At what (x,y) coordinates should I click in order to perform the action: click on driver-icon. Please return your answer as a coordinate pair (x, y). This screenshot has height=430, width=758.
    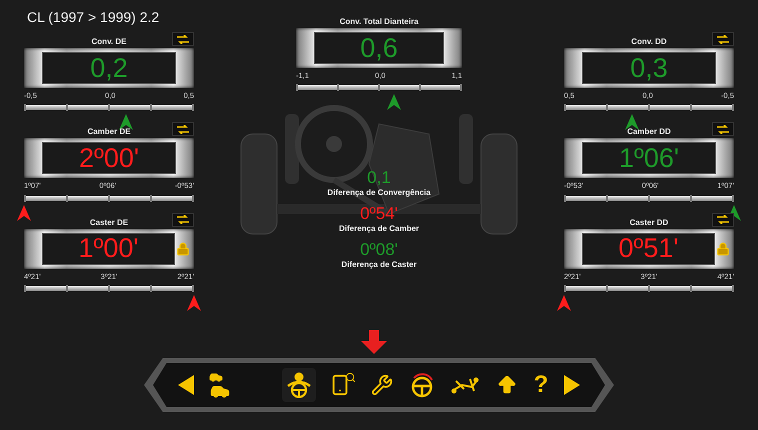
    Looking at the image, I should click on (299, 385).